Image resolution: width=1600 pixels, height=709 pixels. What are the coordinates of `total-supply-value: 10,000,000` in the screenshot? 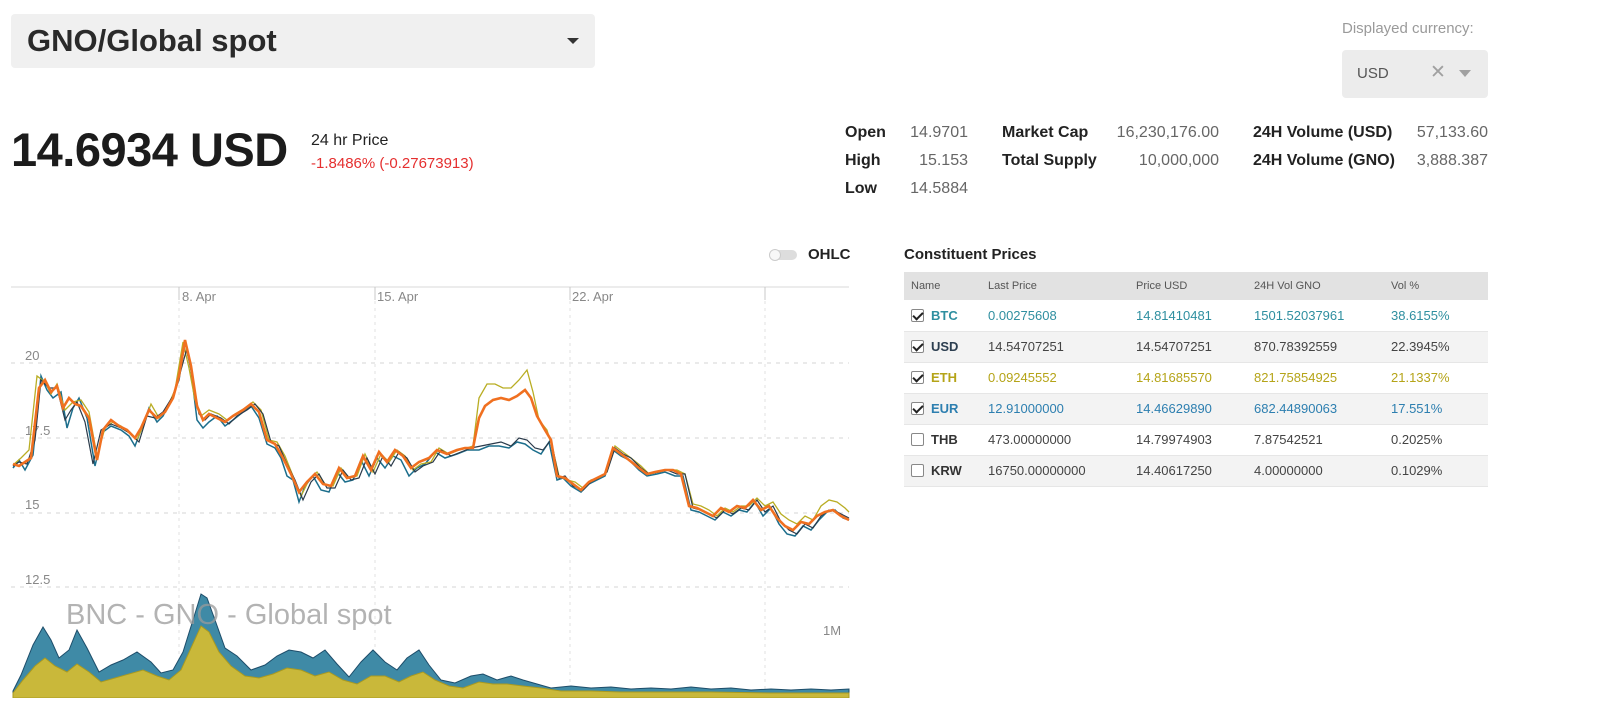 It's located at (1178, 160).